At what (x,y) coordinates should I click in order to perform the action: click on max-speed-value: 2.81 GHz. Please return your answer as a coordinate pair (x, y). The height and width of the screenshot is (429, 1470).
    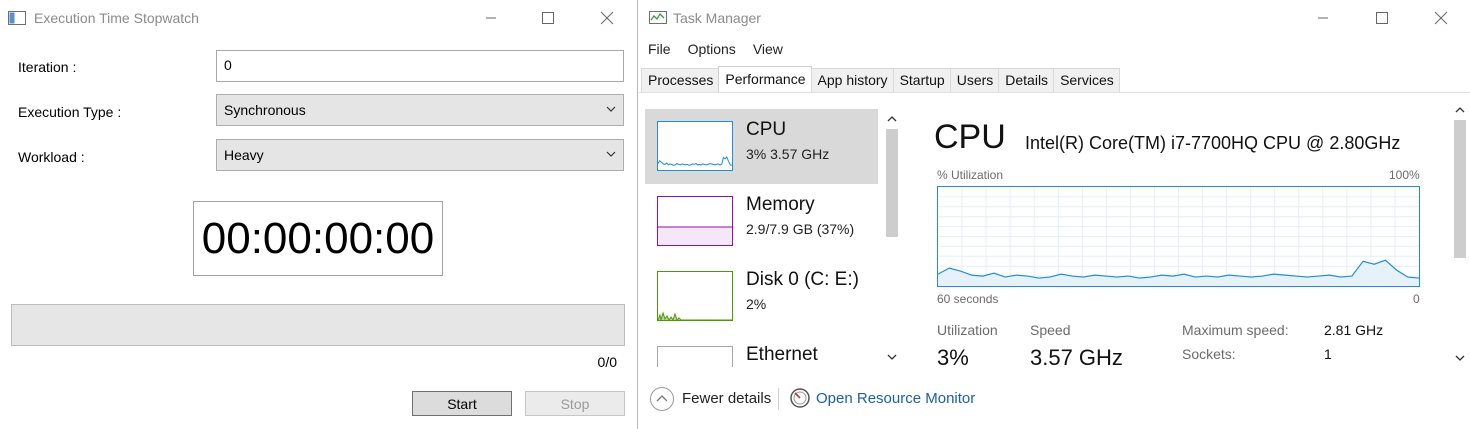
    Looking at the image, I should click on (1354, 330).